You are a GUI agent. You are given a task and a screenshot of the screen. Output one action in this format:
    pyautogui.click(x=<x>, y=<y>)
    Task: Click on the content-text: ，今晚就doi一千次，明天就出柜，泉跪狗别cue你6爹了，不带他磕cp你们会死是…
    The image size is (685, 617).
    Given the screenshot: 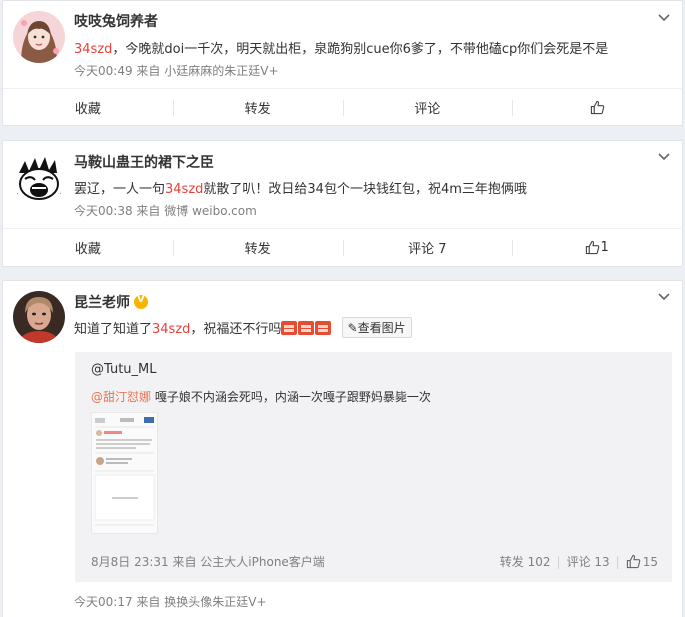 What is the action you would take?
    pyautogui.click(x=360, y=49)
    